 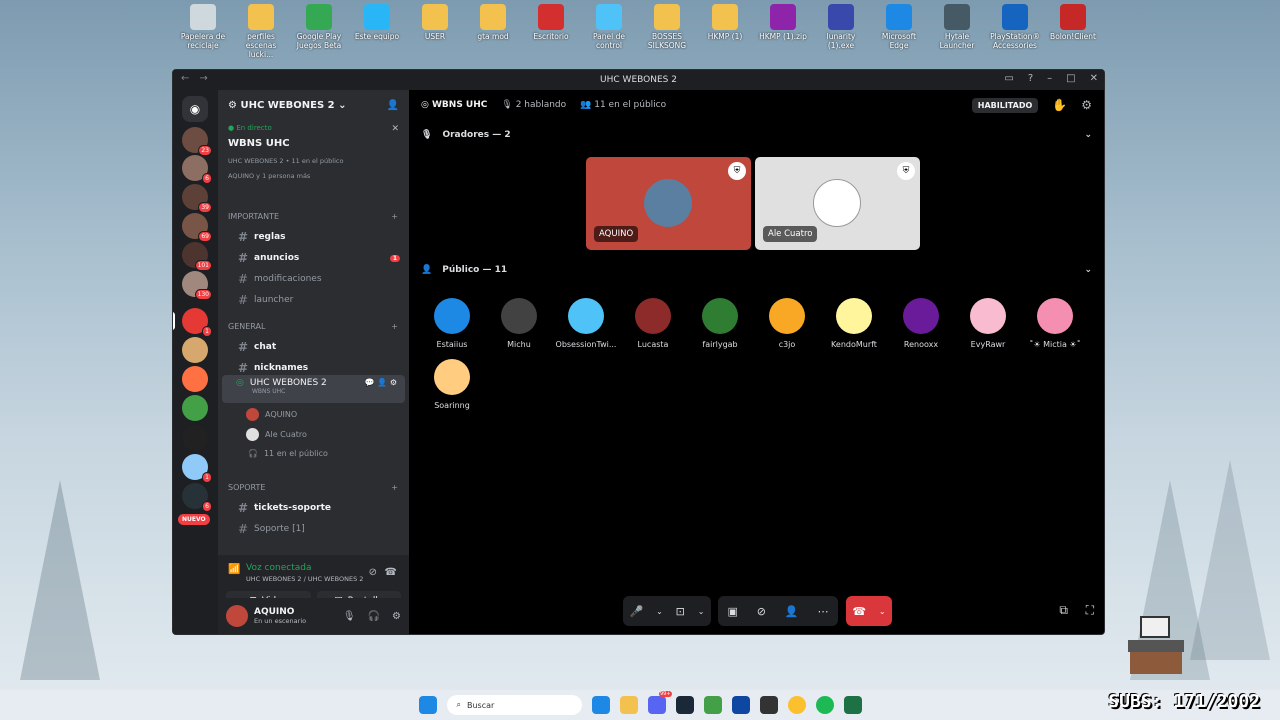 I want to click on audience-member: Michu, so click(x=519, y=323).